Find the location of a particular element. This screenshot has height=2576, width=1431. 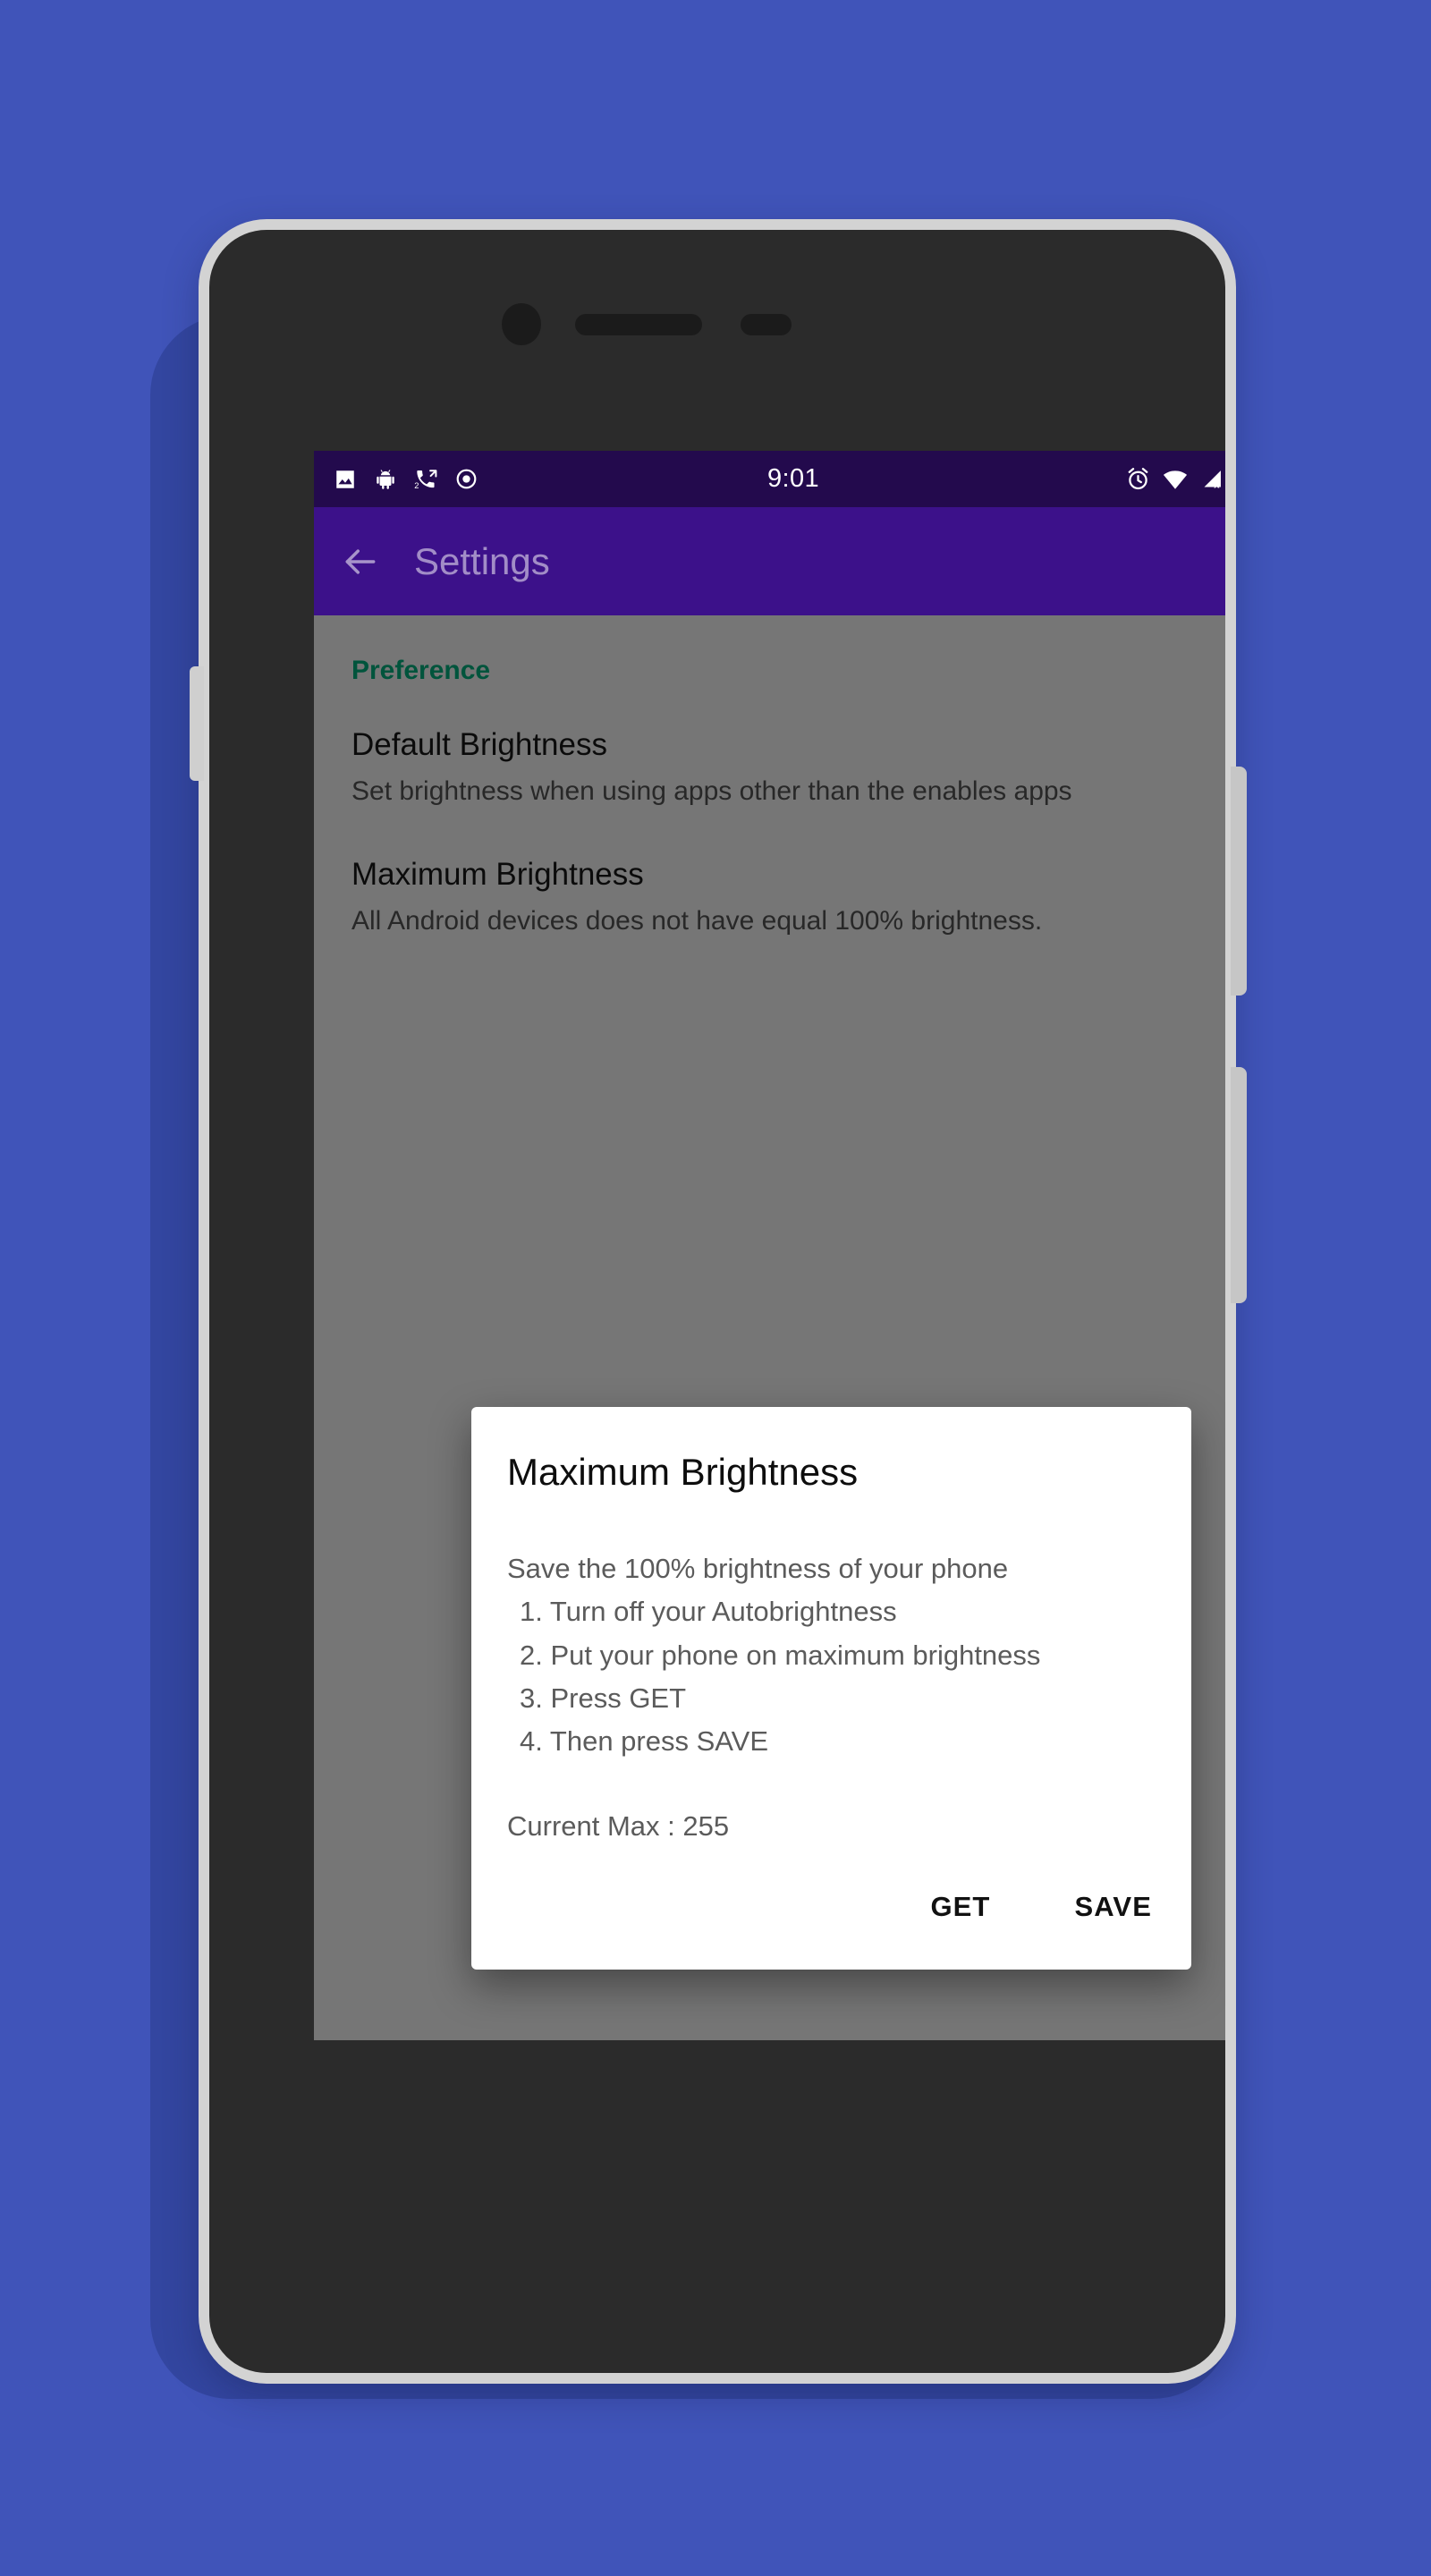

back-arrow-icon is located at coordinates (361, 561).